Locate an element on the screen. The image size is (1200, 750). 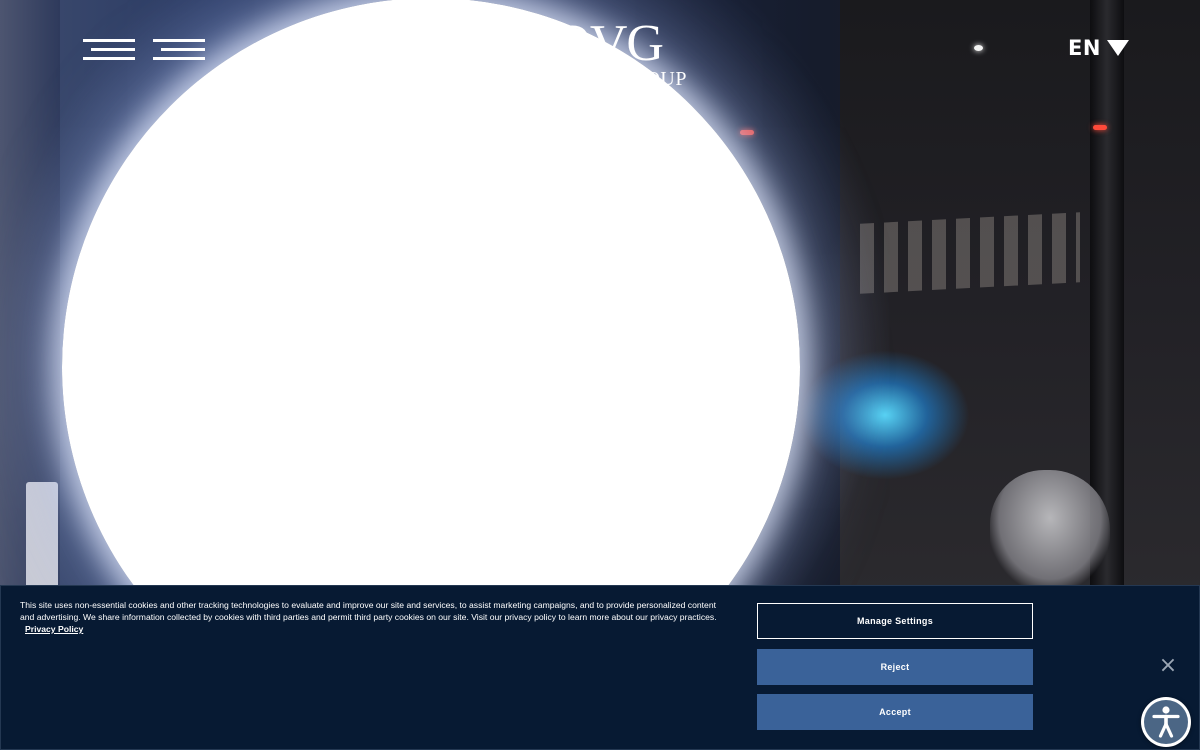
hero-red-light is located at coordinates (1100, 127).